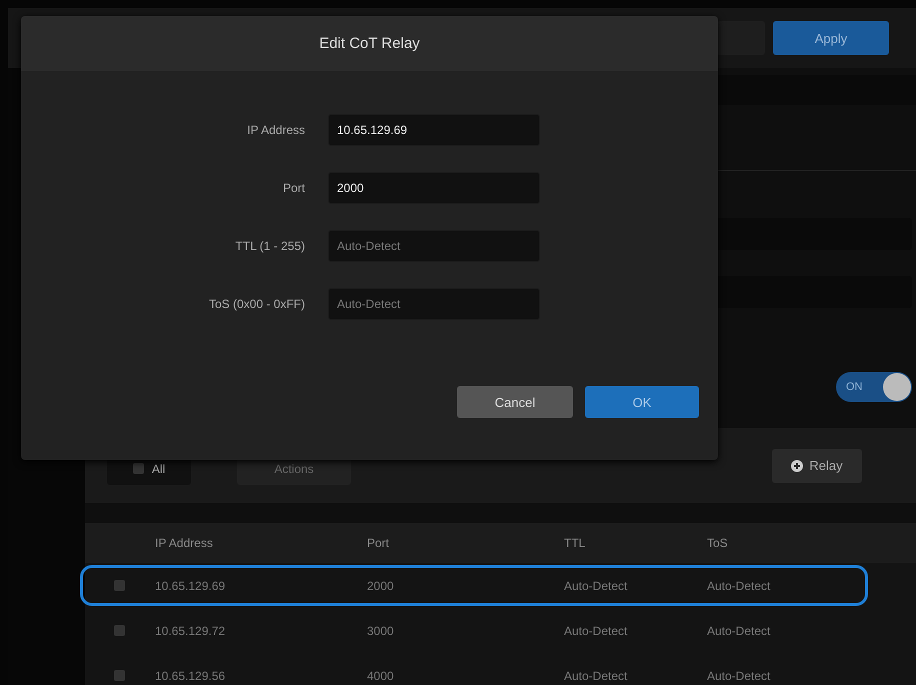  What do you see at coordinates (817, 465) in the screenshot?
I see `add-relay-button: Relay` at bounding box center [817, 465].